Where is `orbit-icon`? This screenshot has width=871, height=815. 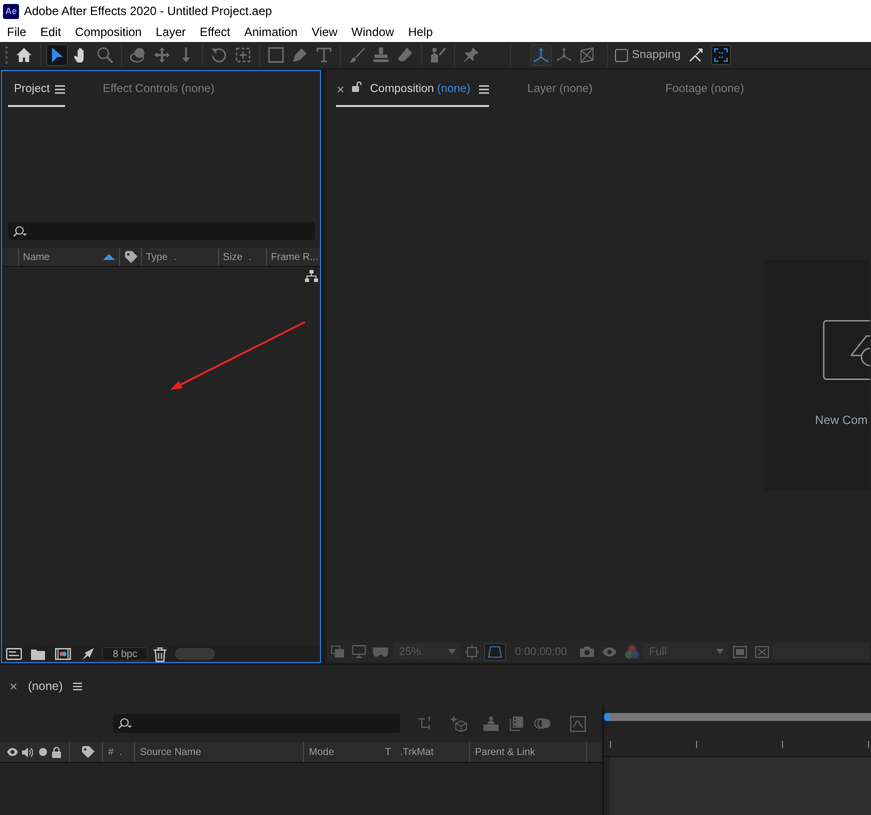
orbit-icon is located at coordinates (138, 55).